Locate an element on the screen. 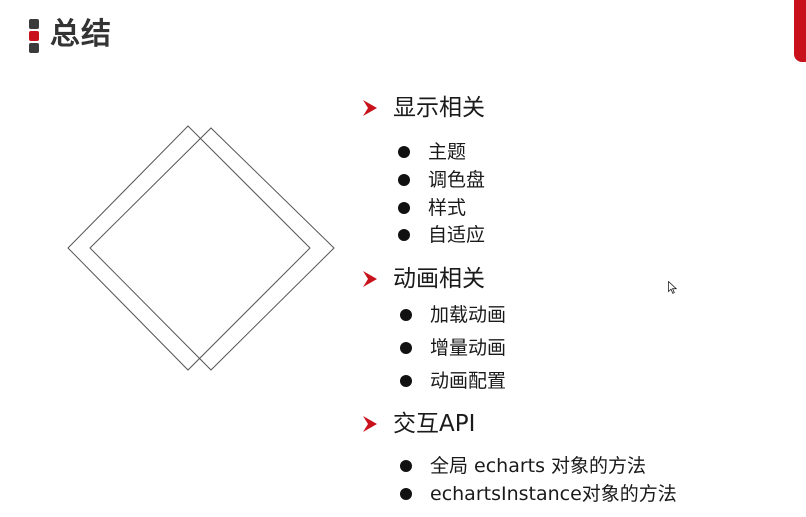 Image resolution: width=806 pixels, height=517 pixels. title-marker-icon is located at coordinates (34, 36).